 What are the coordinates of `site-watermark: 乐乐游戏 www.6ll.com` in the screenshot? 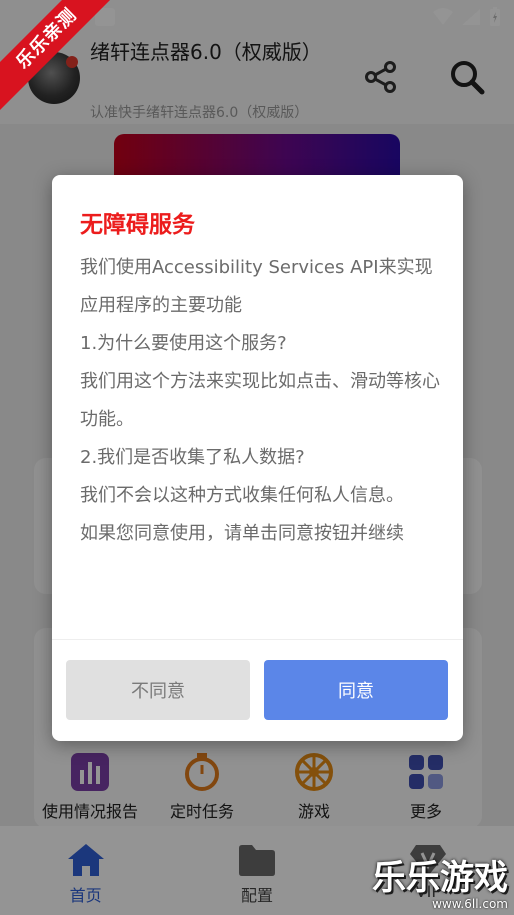 It's located at (440, 885).